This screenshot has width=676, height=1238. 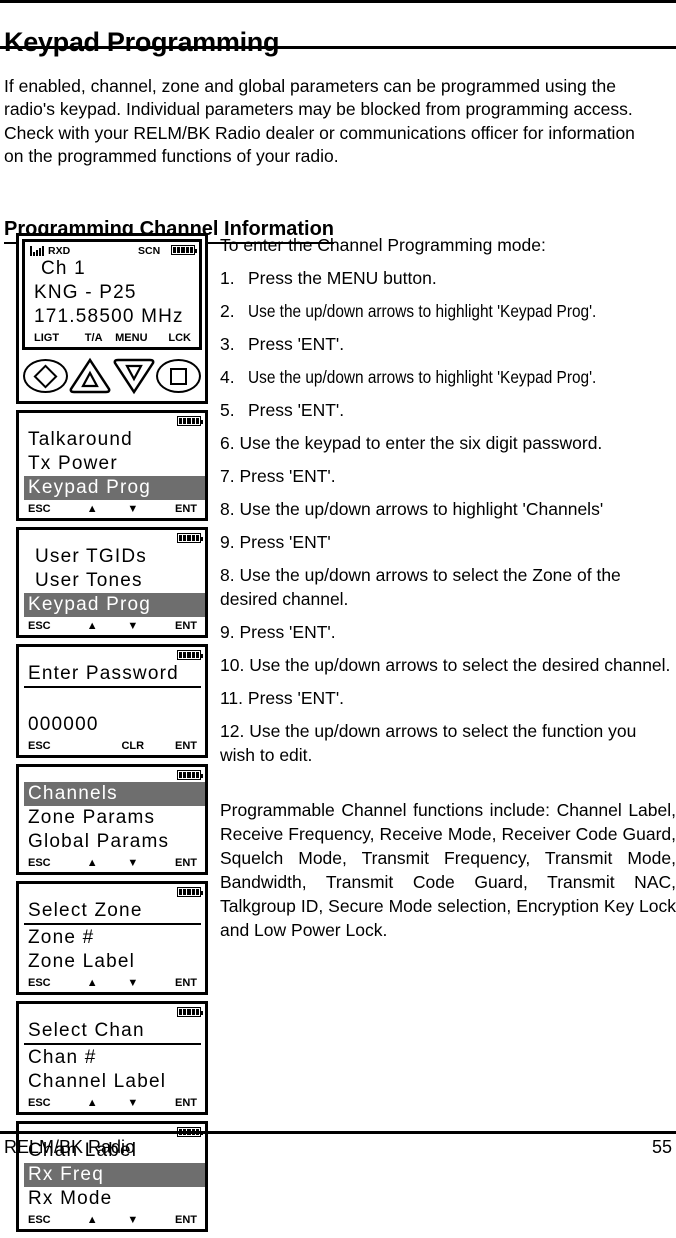 I want to click on password-value: 000000, so click(x=112, y=725).